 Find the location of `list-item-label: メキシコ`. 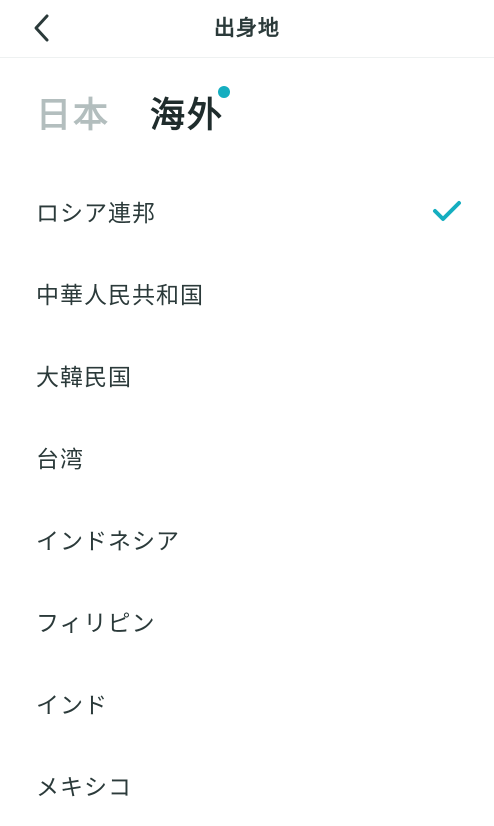

list-item-label: メキシコ is located at coordinates (84, 788).